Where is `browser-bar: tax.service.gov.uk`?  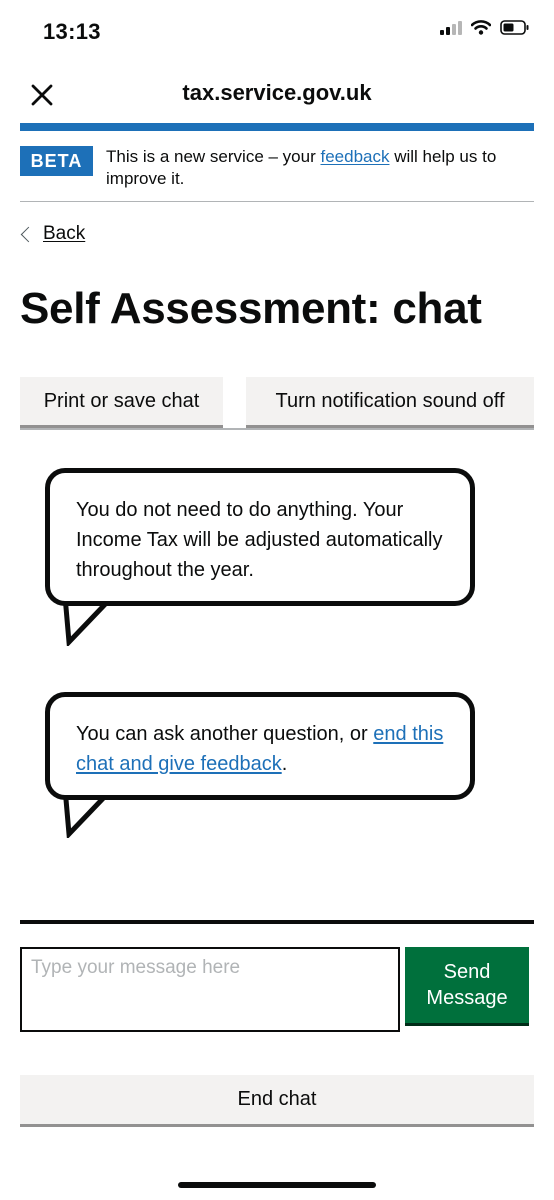
browser-bar: tax.service.gov.uk is located at coordinates (277, 92).